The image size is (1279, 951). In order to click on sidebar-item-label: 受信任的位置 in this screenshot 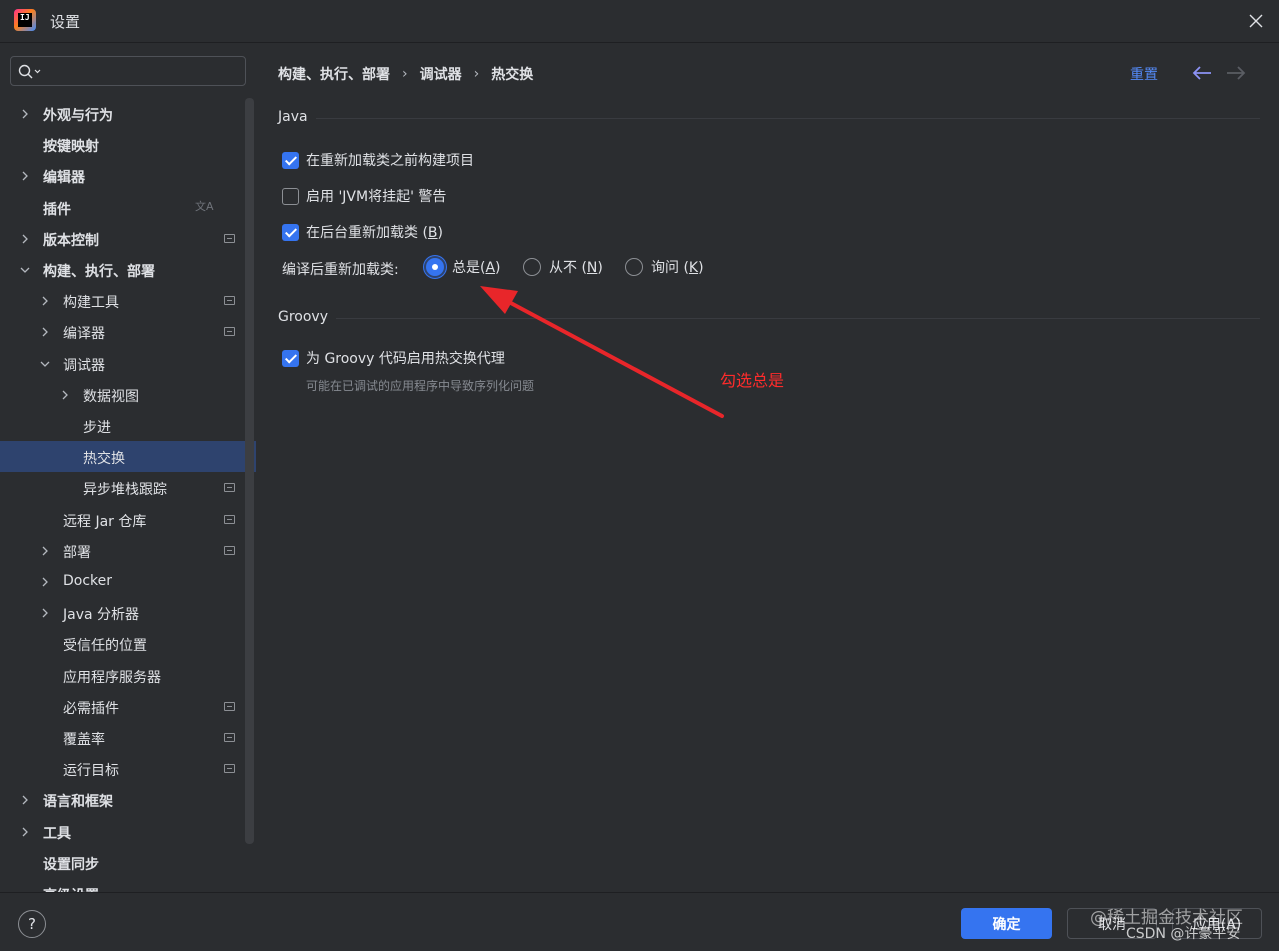, I will do `click(105, 646)`.